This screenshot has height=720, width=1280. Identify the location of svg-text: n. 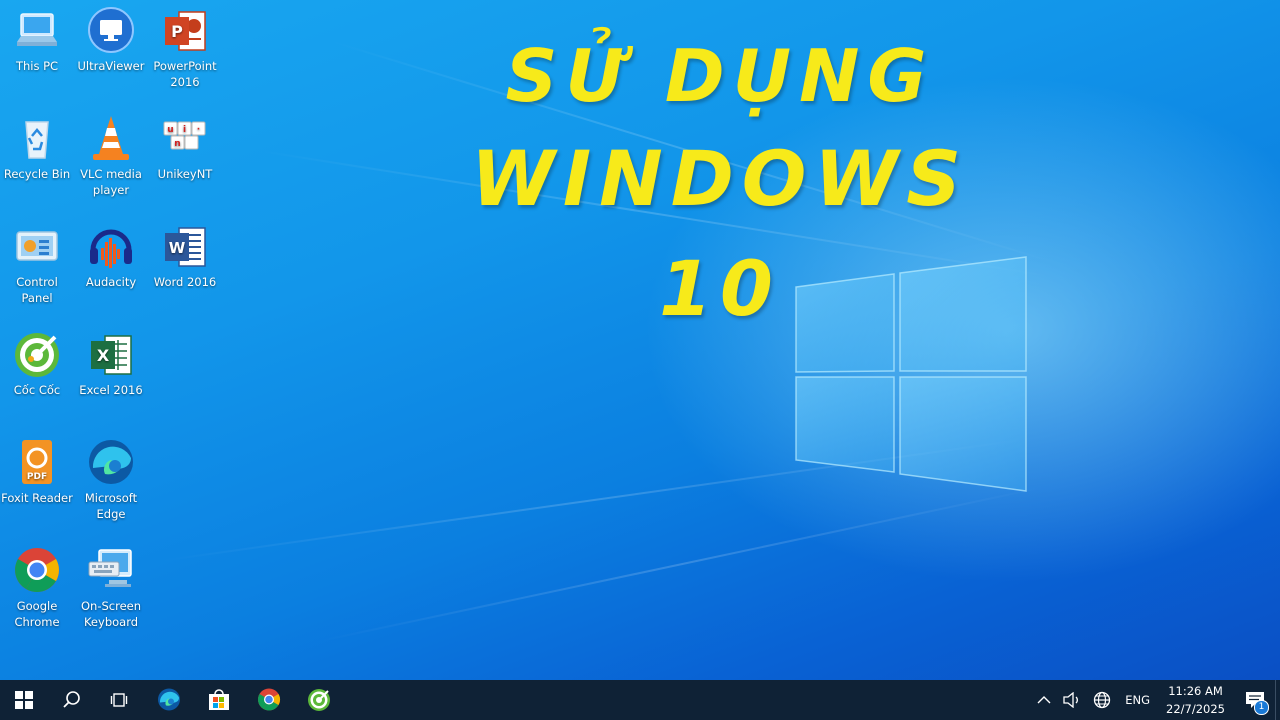
(177, 144).